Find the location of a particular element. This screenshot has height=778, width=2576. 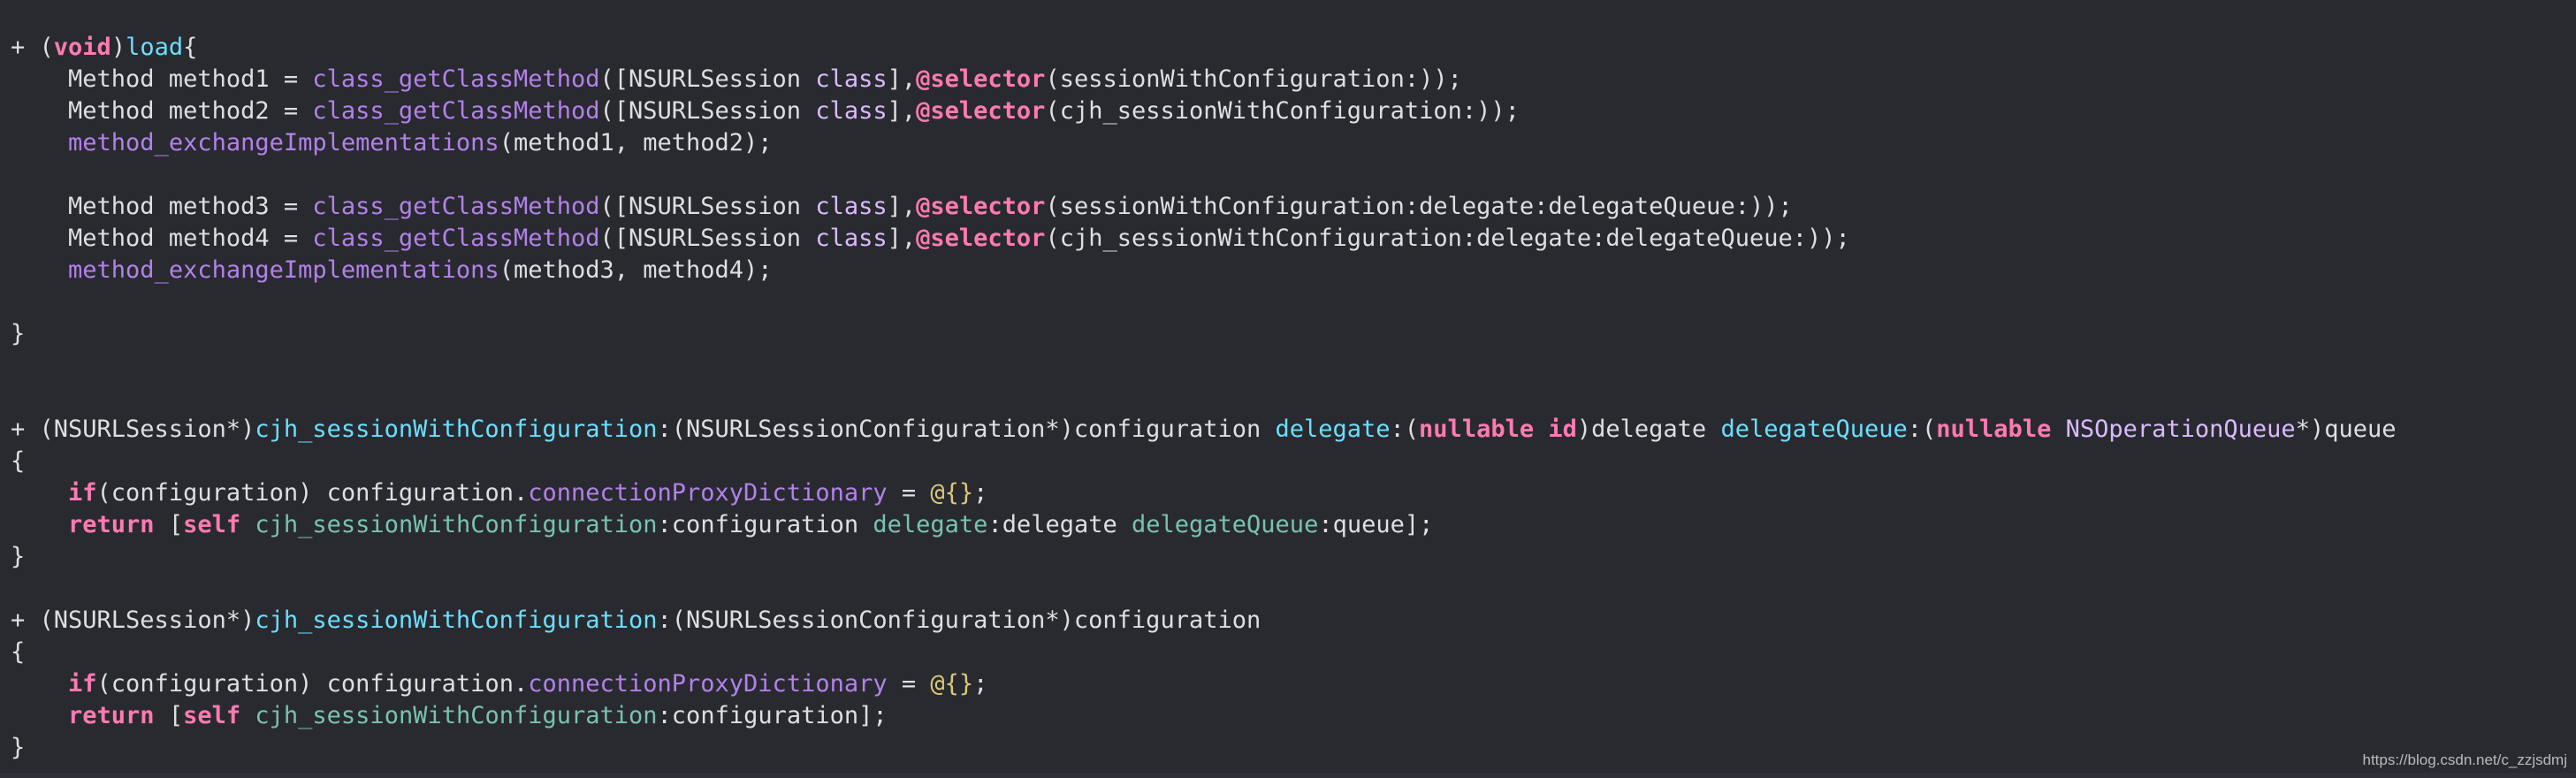

code-token: Method method4 = is located at coordinates (162, 239).